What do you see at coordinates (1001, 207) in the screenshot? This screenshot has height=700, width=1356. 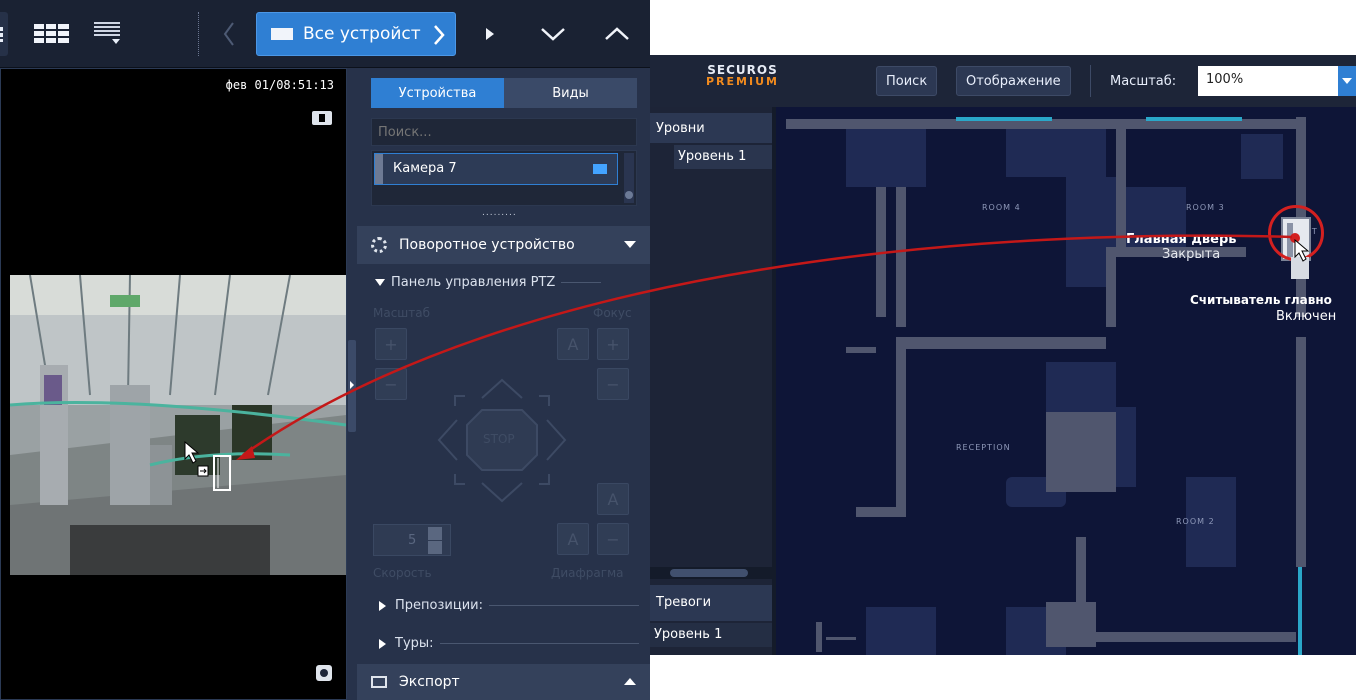 I see `room-4-label: ROOM 4` at bounding box center [1001, 207].